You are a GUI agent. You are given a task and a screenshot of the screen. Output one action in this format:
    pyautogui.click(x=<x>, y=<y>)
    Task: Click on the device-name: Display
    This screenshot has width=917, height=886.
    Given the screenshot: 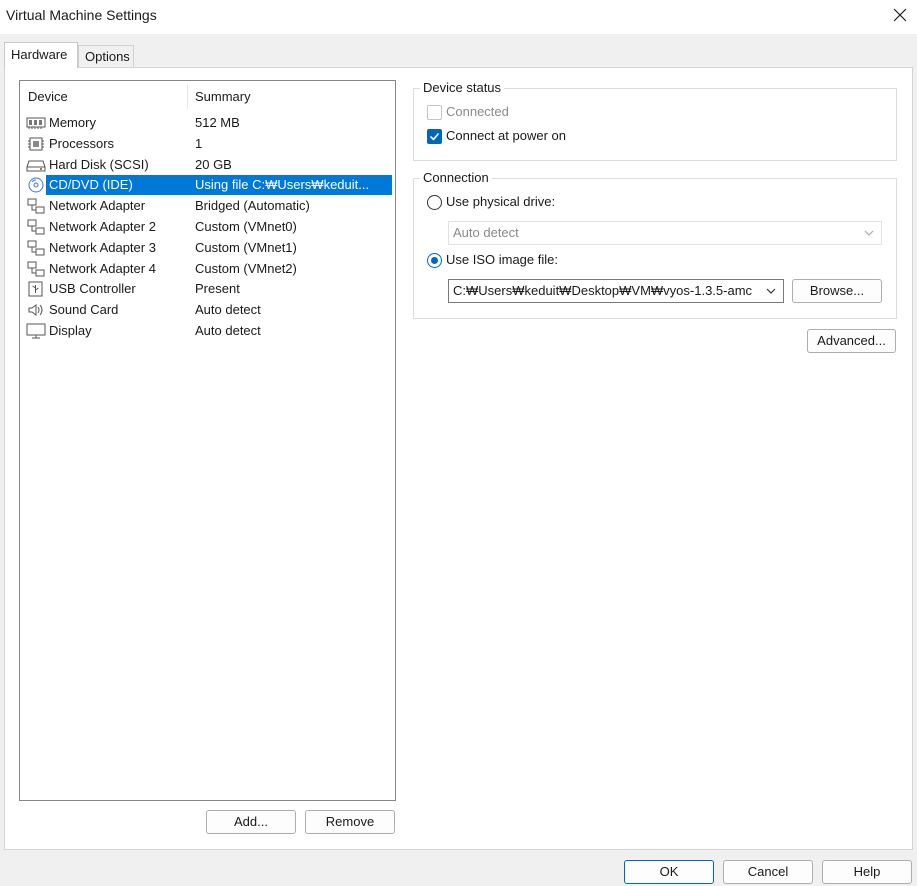 What is the action you would take?
    pyautogui.click(x=70, y=330)
    